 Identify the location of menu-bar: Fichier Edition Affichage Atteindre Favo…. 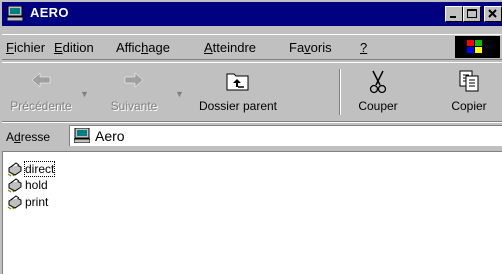
(252, 47).